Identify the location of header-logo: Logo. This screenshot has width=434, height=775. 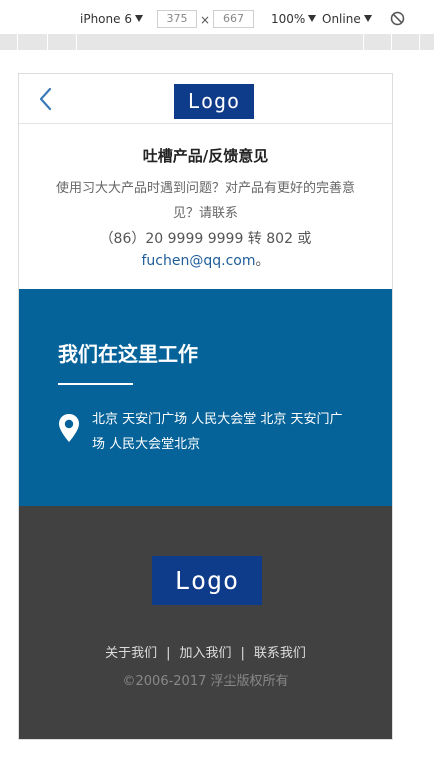
(214, 101).